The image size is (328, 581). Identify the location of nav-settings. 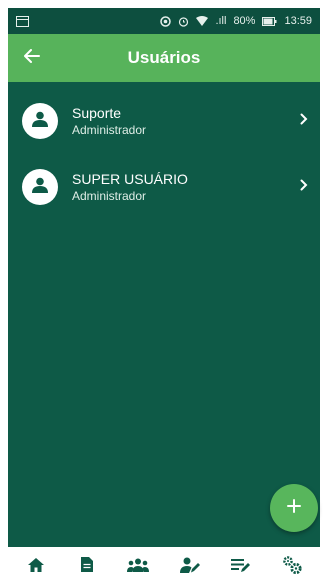
(292, 567).